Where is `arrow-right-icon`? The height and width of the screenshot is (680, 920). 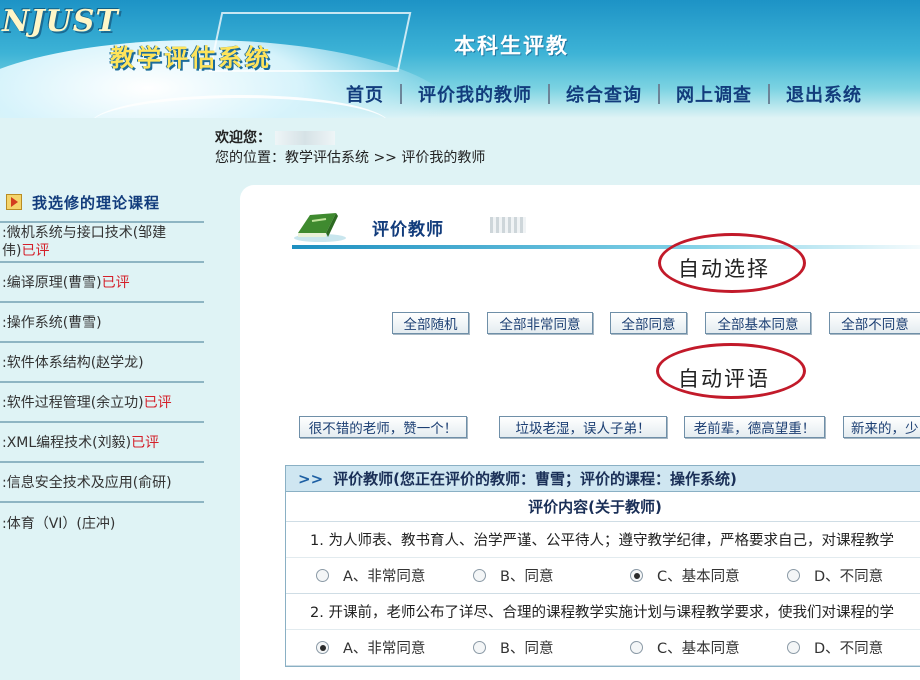 arrow-right-icon is located at coordinates (14, 202).